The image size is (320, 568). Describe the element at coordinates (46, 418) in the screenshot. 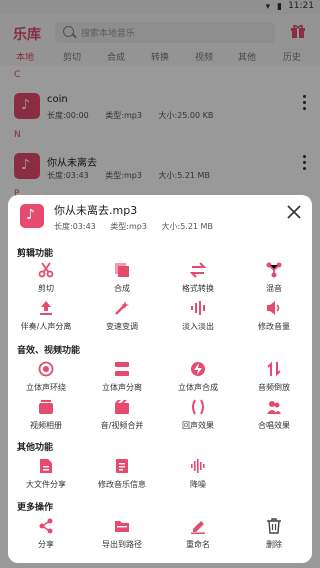

I see `video-album-button: 视频相册` at that location.